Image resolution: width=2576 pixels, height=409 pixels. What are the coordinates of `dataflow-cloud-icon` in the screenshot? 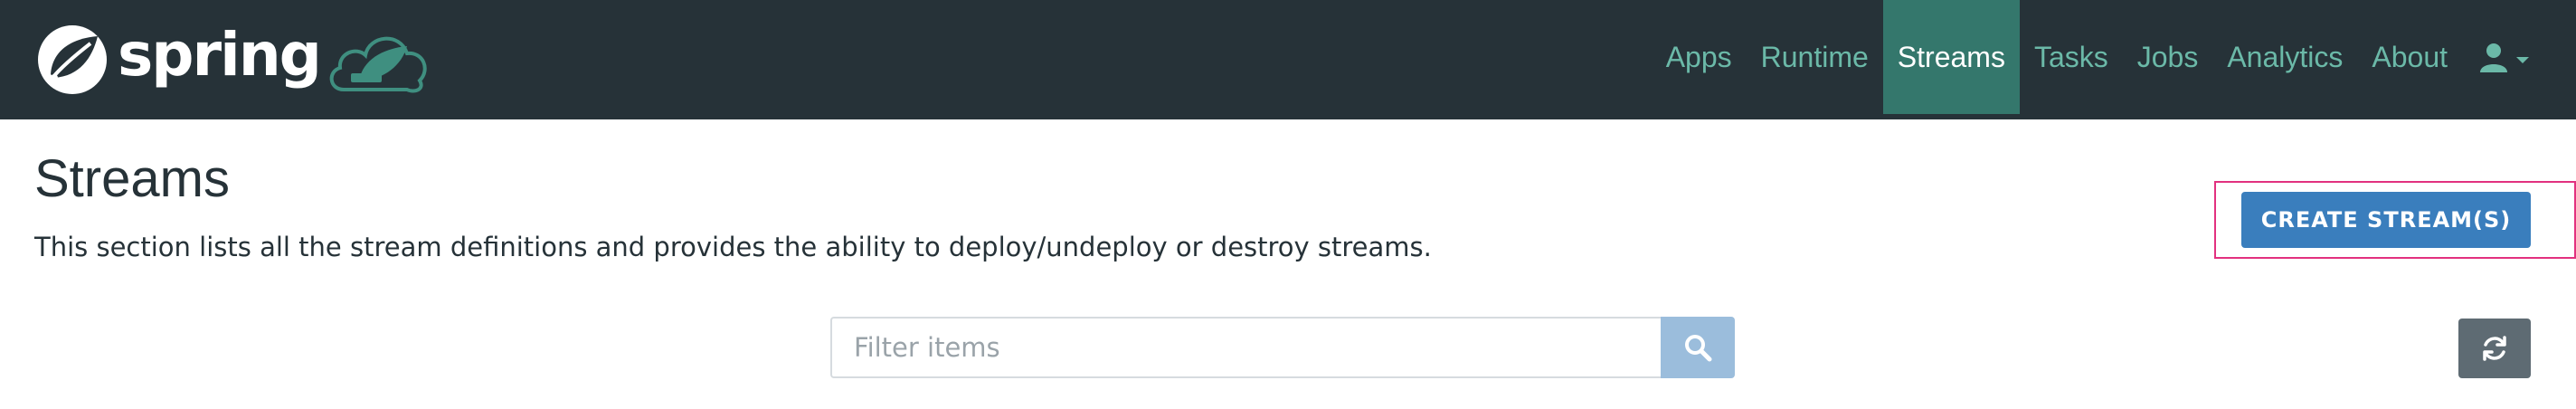 It's located at (378, 64).